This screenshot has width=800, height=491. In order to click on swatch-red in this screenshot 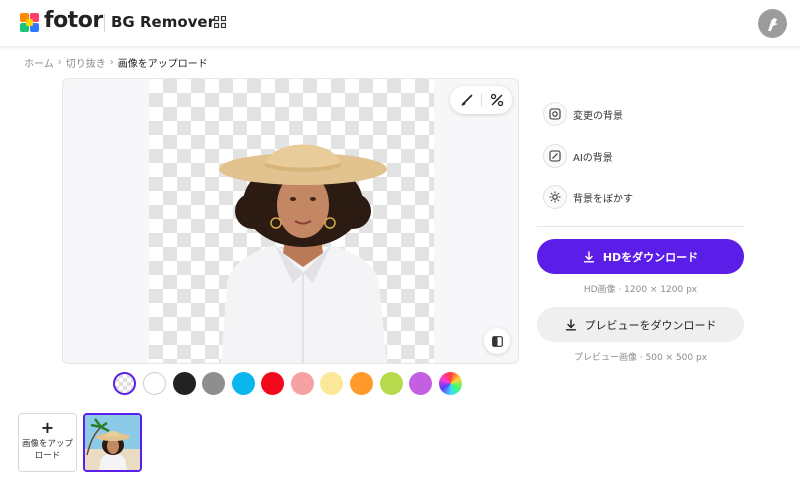, I will do `click(272, 383)`.